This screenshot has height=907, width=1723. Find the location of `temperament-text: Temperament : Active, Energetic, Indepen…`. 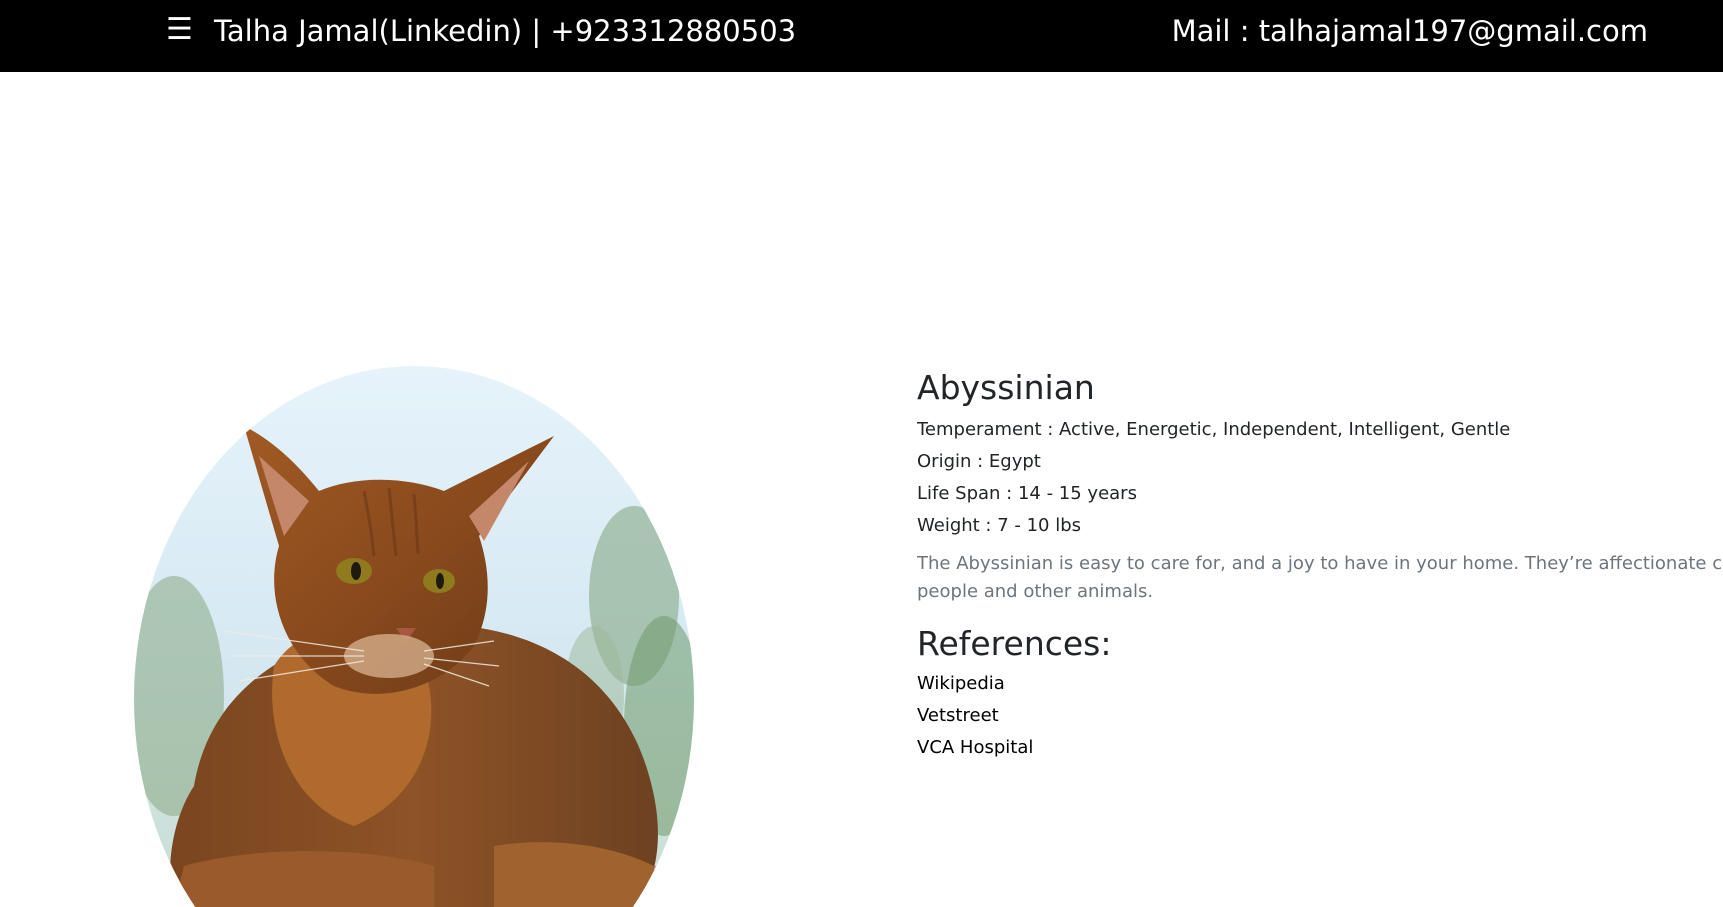

temperament-text: Temperament : Active, Energetic, Indepen… is located at coordinates (1214, 429).